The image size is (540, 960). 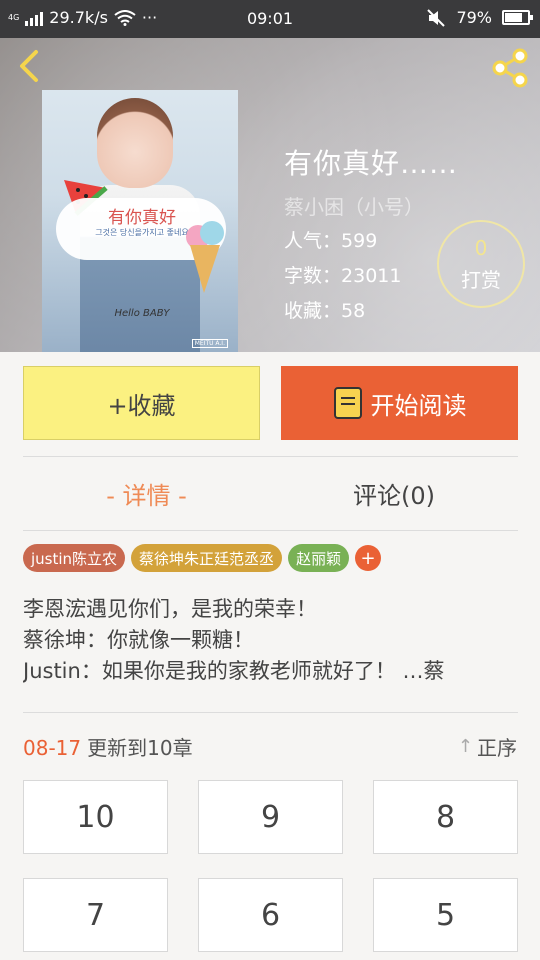 I want to click on chapter-button: 5, so click(x=445, y=915).